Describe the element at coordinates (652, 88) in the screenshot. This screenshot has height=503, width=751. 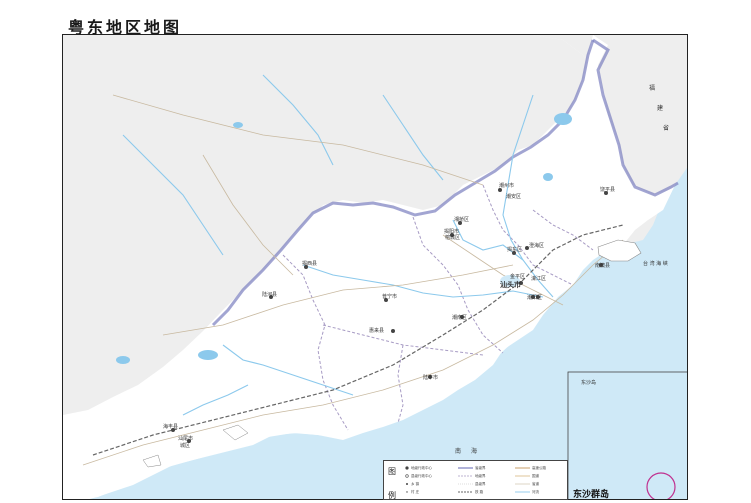
I see `label-fujian-1: 福` at that location.